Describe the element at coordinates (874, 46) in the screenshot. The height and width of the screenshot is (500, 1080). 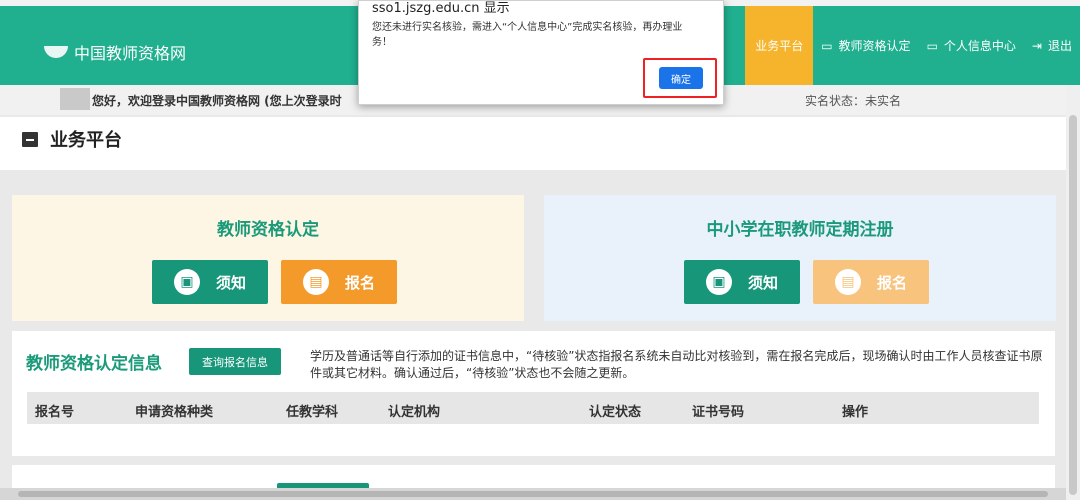
I see `nav-label: 教师资格认定` at that location.